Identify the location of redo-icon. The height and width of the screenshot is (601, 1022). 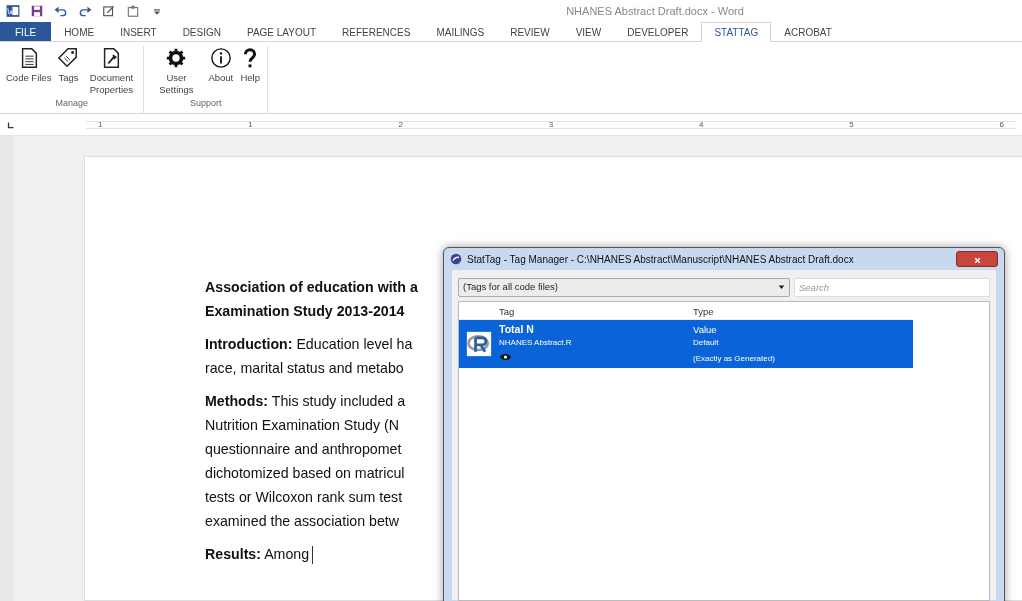
(85, 11).